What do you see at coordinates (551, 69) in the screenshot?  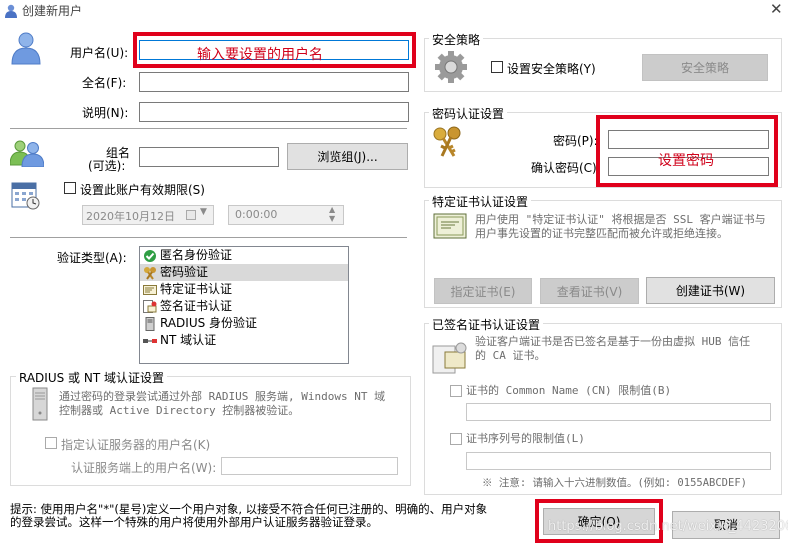 I see `security-policy-label: 设置安全策略(Y)` at bounding box center [551, 69].